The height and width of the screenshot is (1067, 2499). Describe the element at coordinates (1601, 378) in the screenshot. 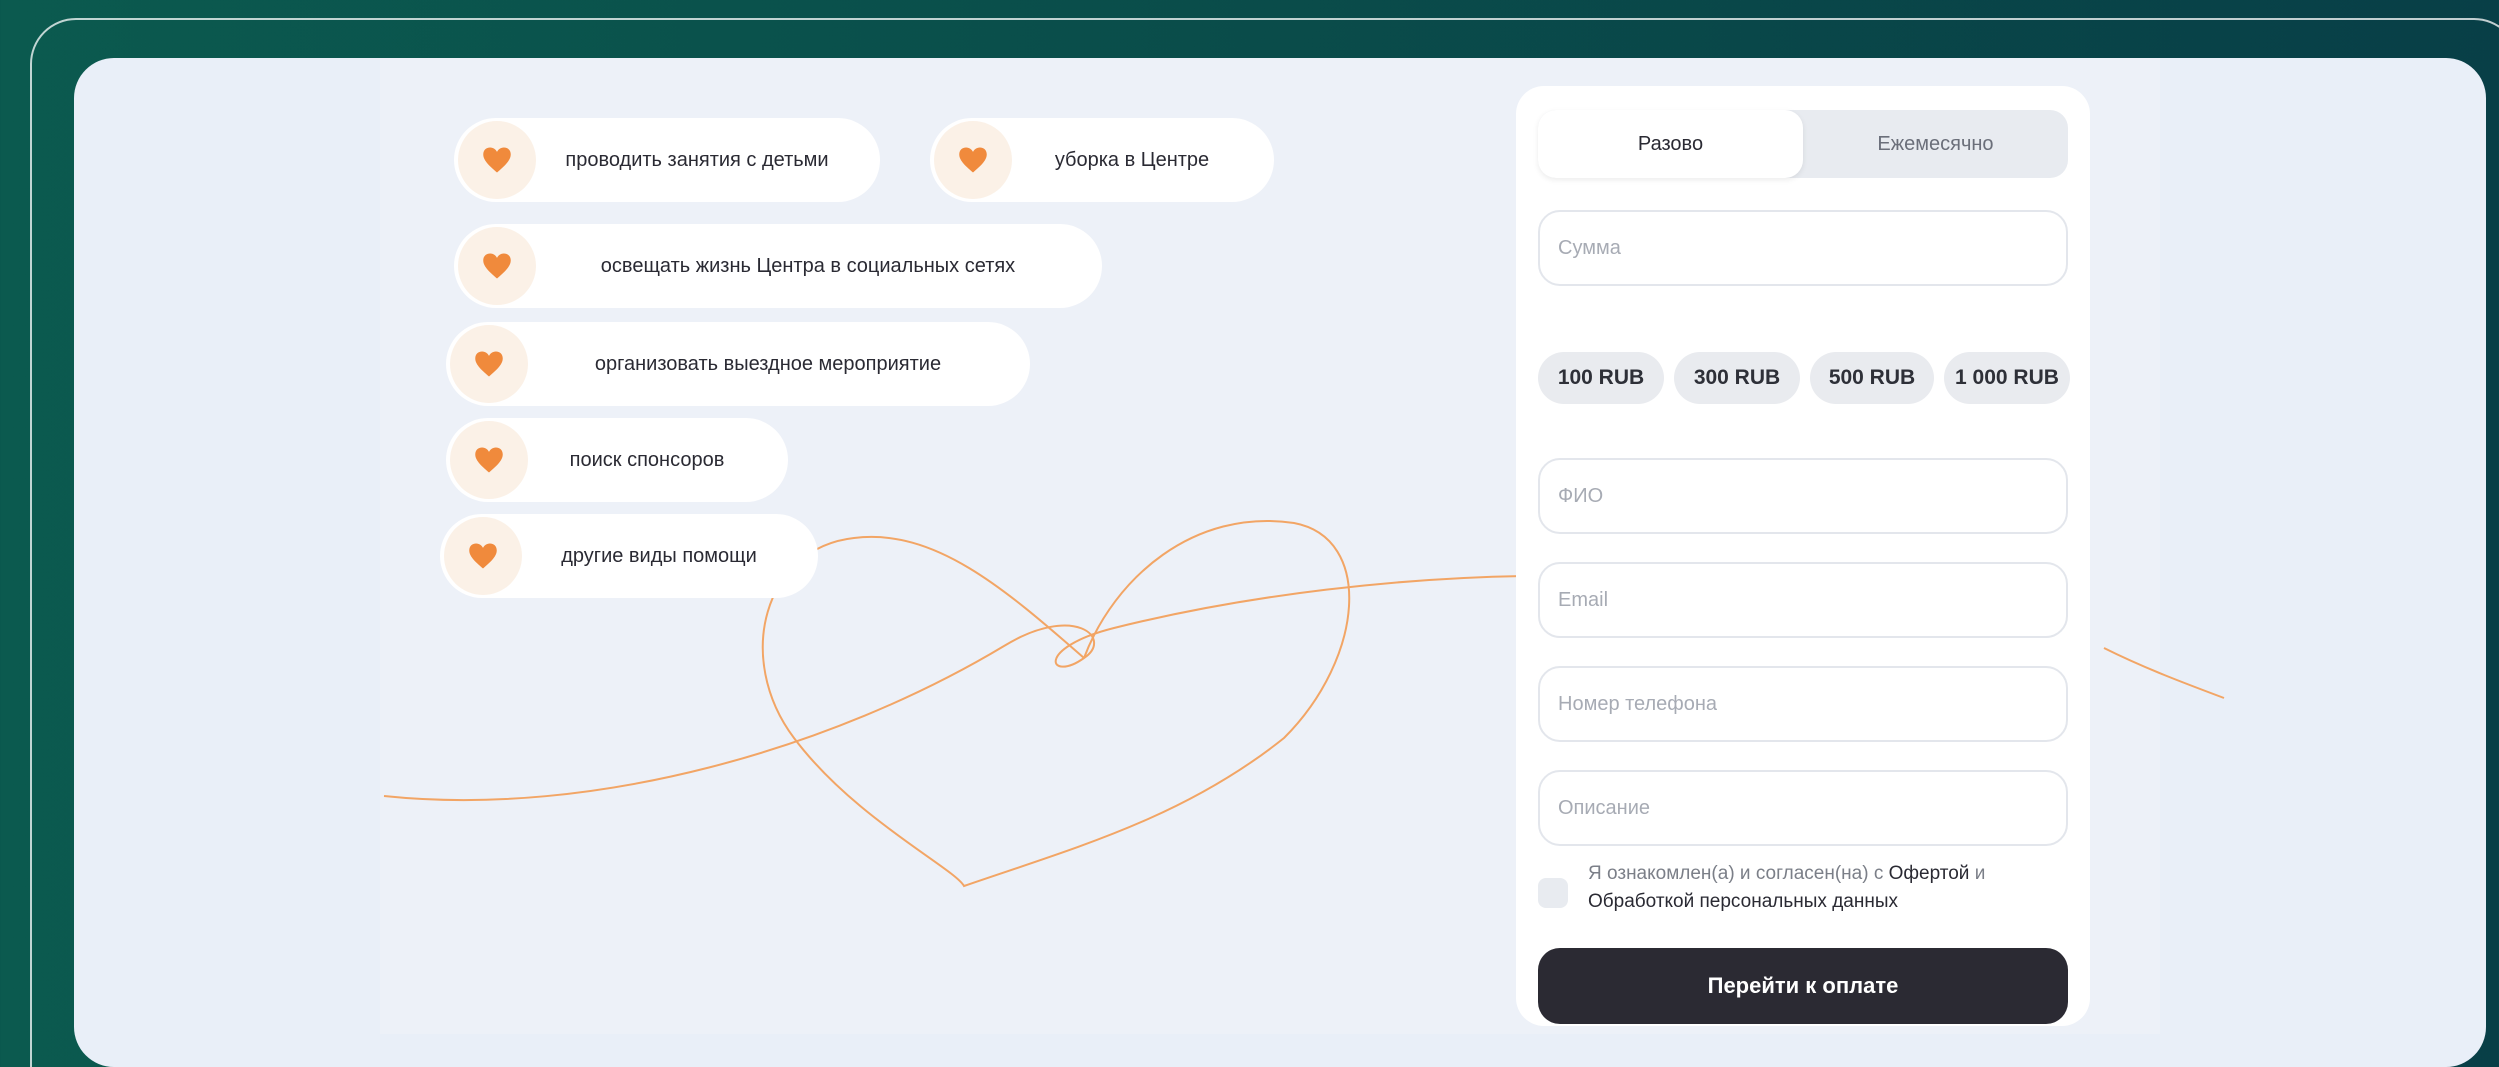

I see `preset-100-button: 100 RUB` at that location.